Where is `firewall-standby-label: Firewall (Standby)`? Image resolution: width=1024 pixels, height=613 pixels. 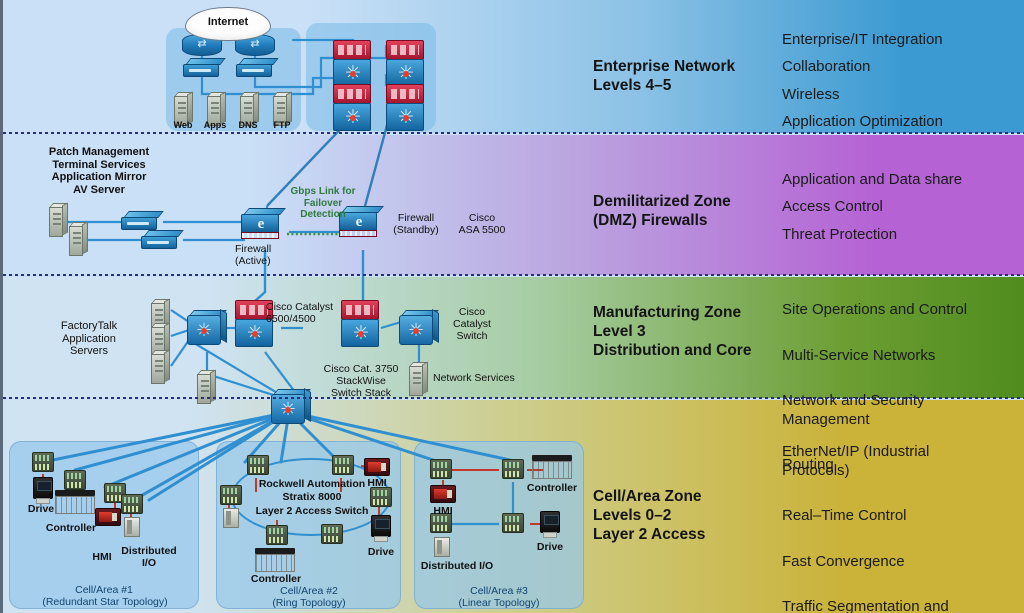
firewall-standby-label: Firewall (Standby) is located at coordinates (416, 224).